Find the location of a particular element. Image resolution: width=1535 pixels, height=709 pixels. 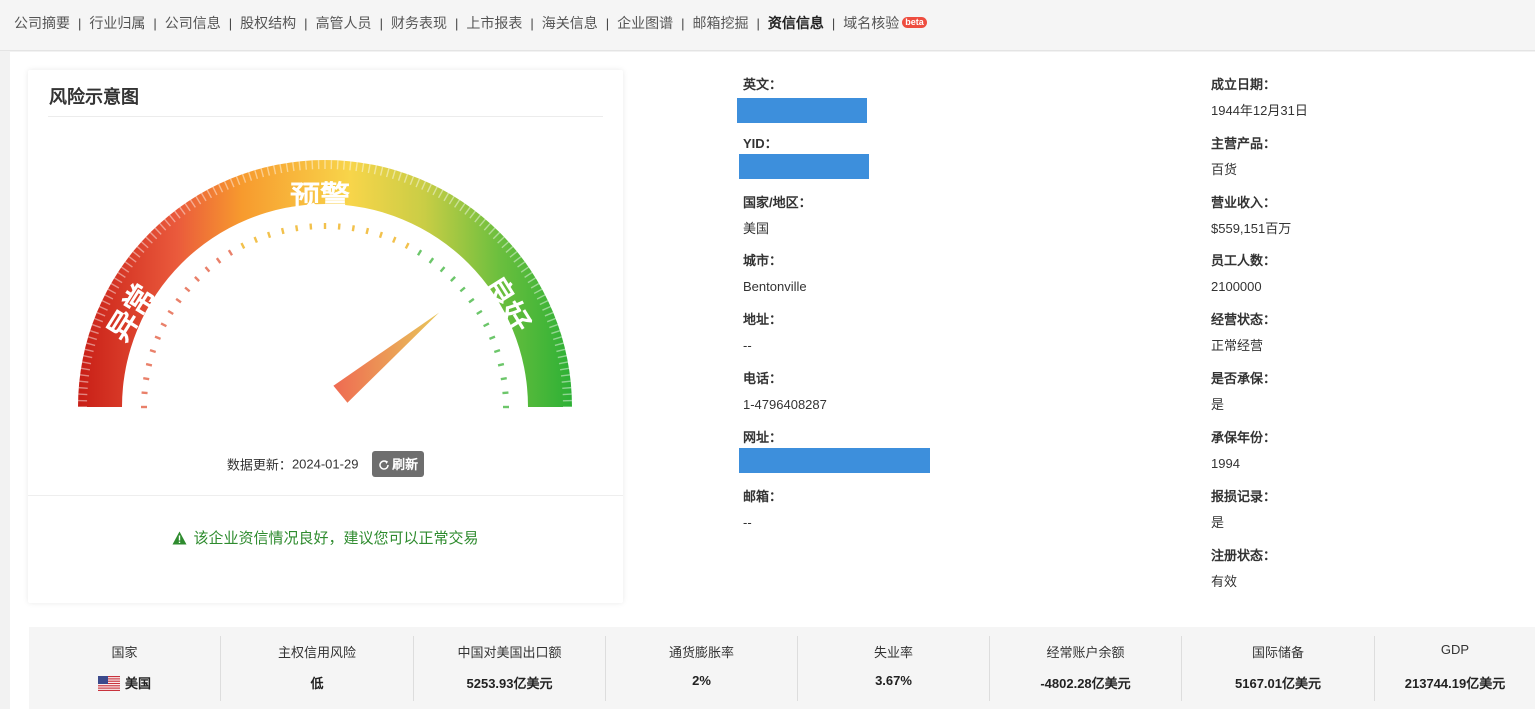

tab-financials: 财务表现 is located at coordinates (419, 23).